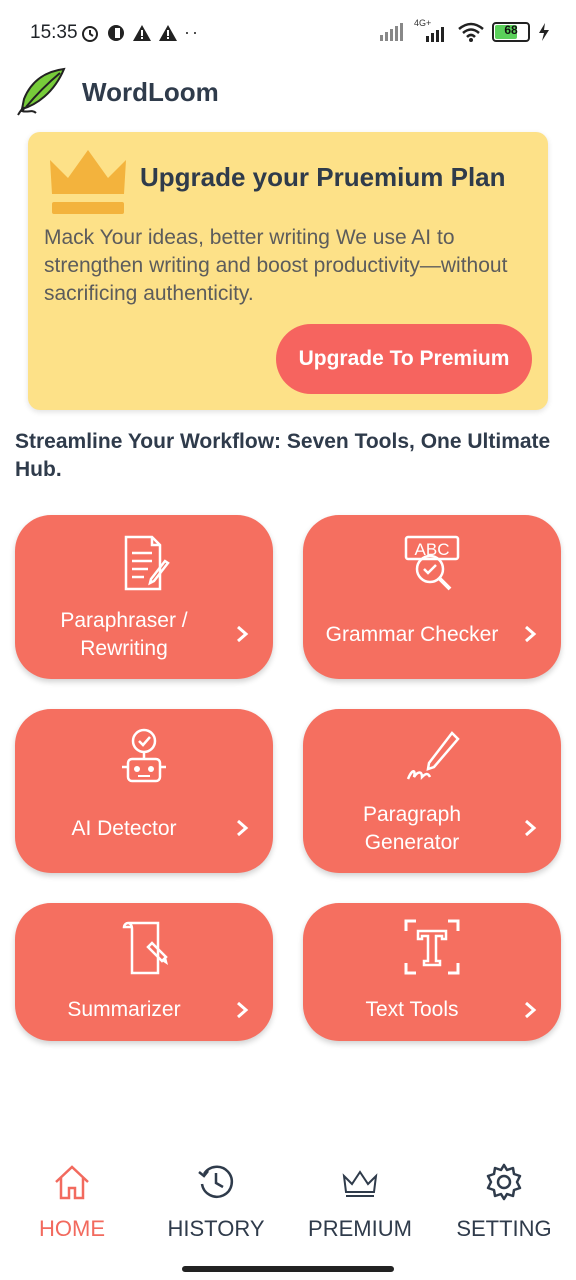  I want to click on tool-card-grammar-checker: ABC Grammar Checker, so click(432, 597).